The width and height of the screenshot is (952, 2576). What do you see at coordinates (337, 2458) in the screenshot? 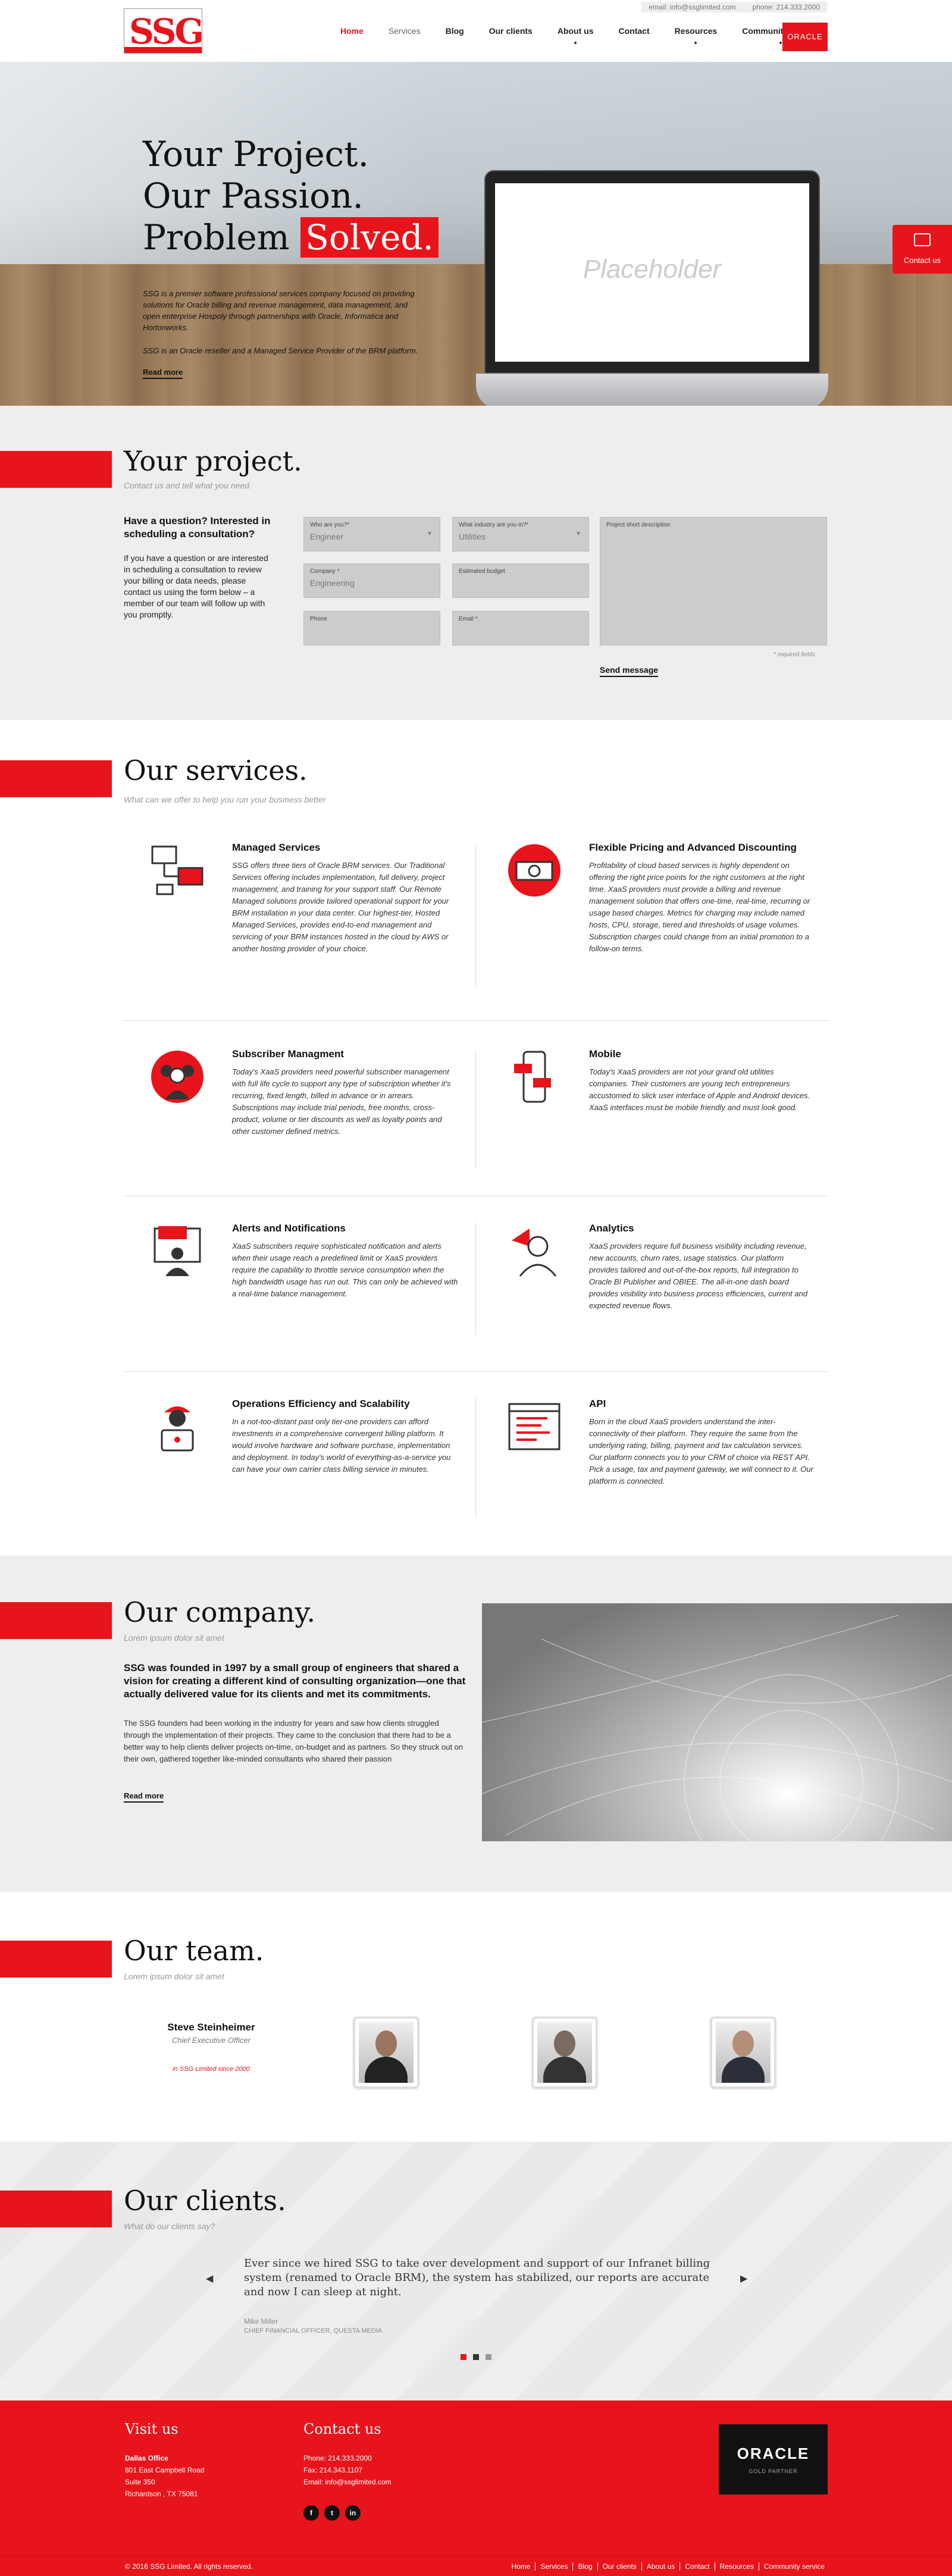
I see `footer-phone: Phone: 214.333.2000` at bounding box center [337, 2458].